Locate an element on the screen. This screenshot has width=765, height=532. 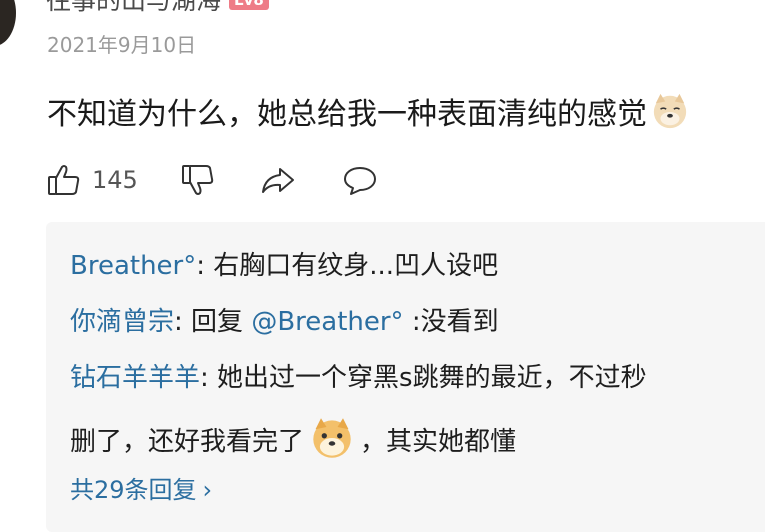
reply-text: 她出过一个穿黑s跳舞的最近，不过秒 is located at coordinates (432, 378).